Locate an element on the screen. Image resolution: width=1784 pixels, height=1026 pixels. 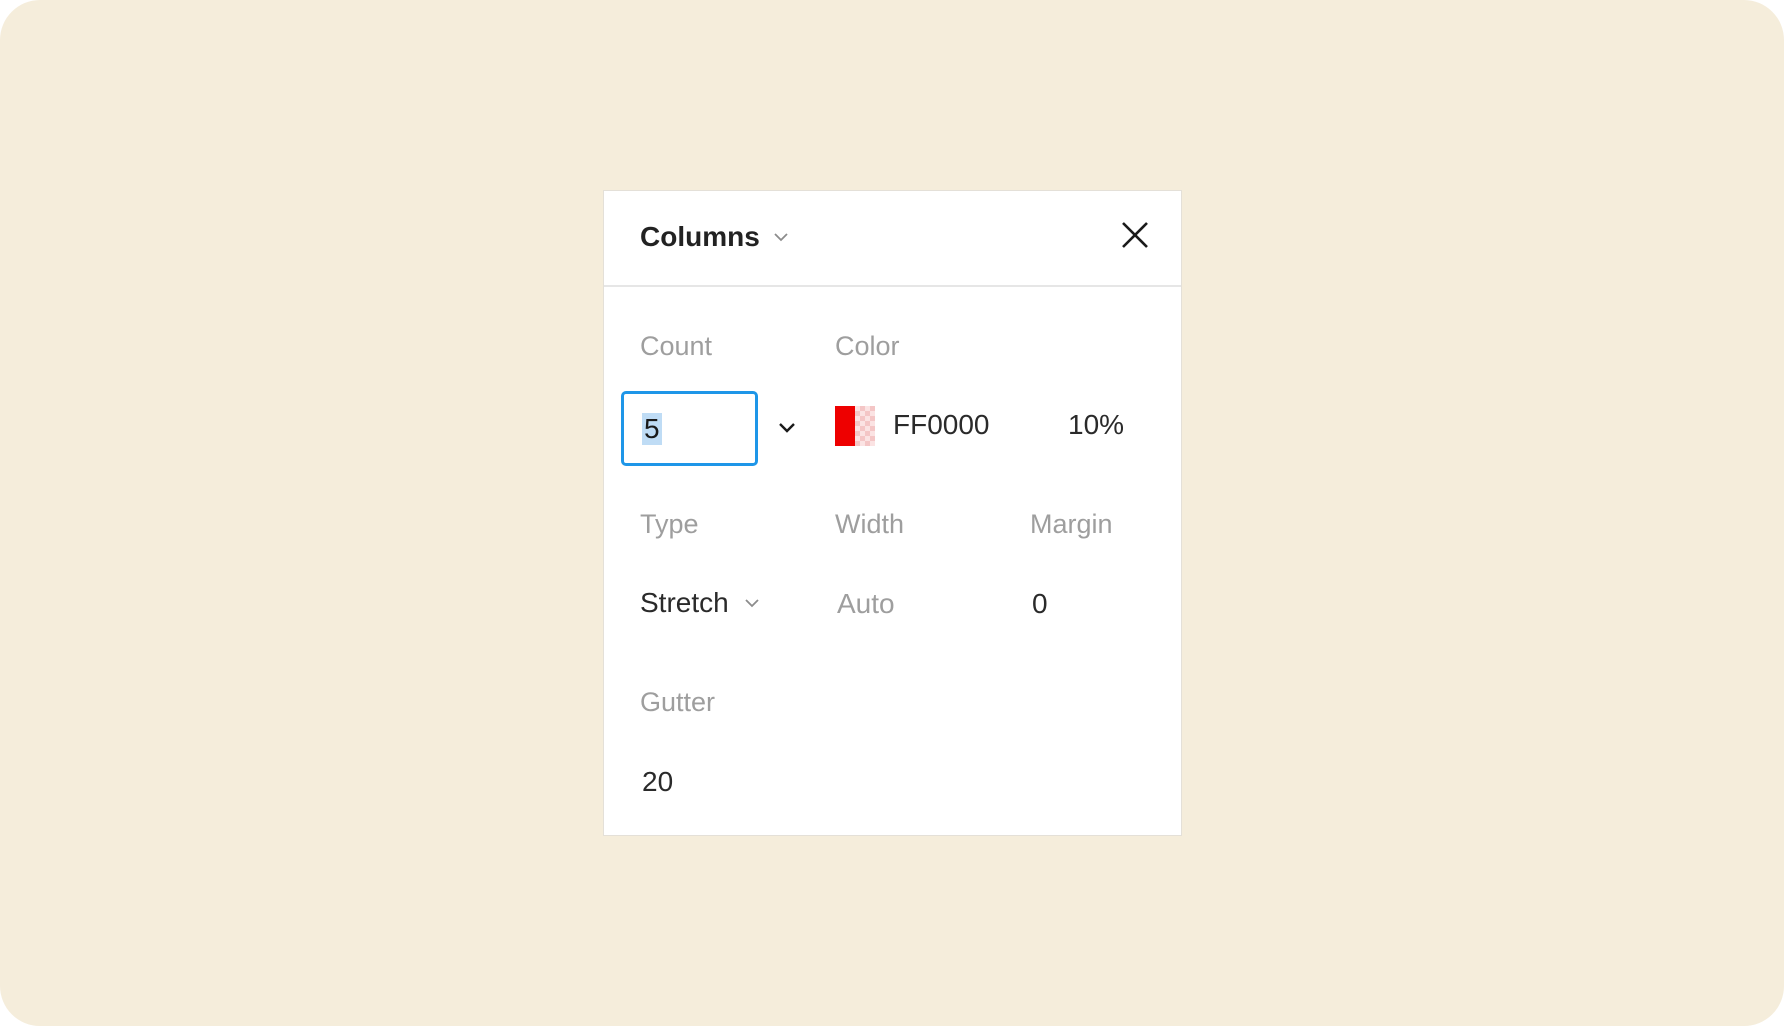
width-input: Auto is located at coordinates (866, 604).